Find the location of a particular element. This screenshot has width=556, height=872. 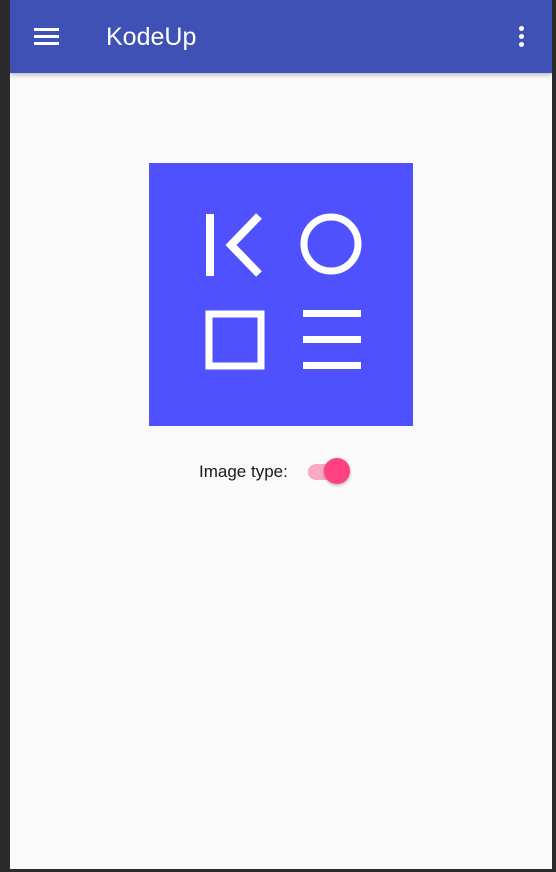

app-bar: KodeUp is located at coordinates (281, 36).